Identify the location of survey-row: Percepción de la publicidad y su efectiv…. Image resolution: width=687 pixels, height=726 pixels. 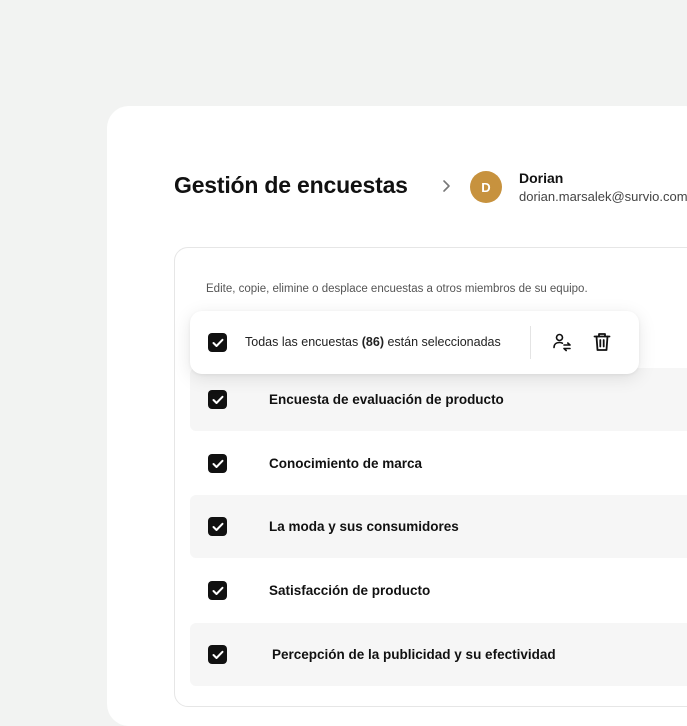
(438, 654).